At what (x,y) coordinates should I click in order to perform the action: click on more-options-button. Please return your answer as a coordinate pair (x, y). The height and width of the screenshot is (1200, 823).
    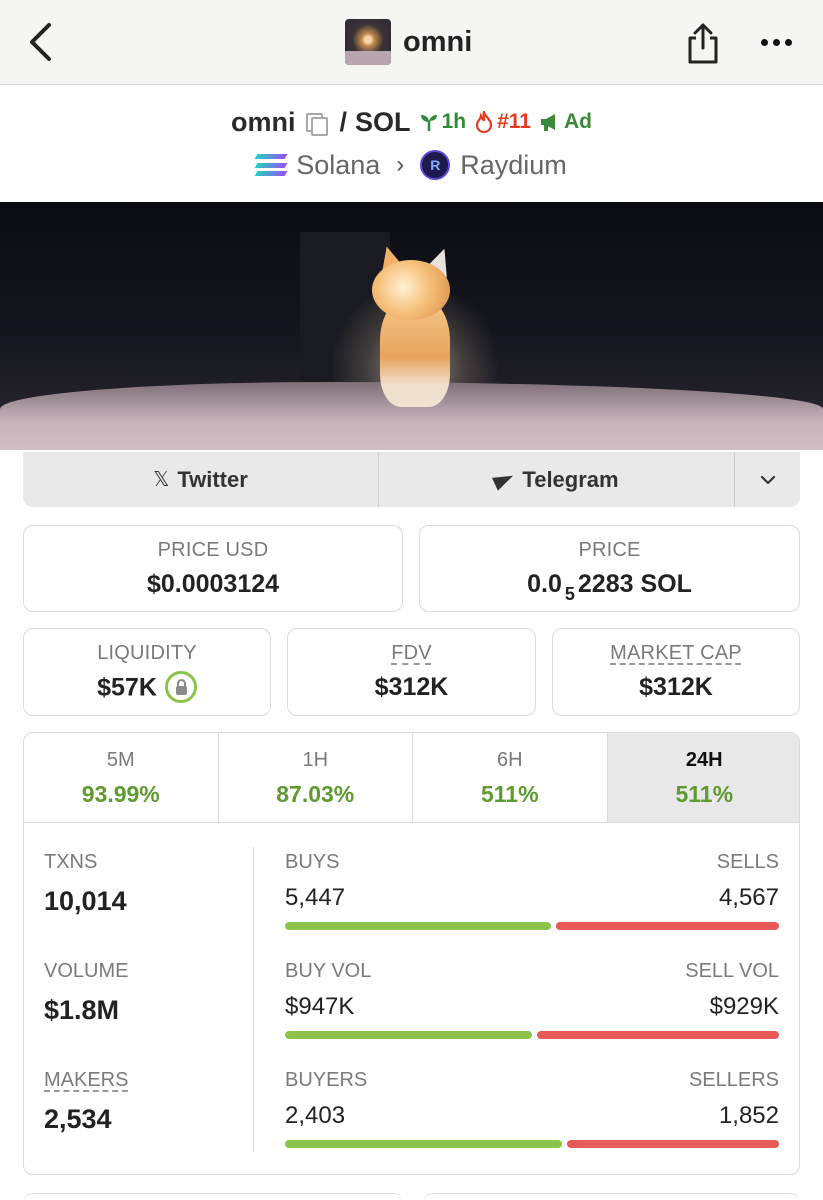
    Looking at the image, I should click on (776, 42).